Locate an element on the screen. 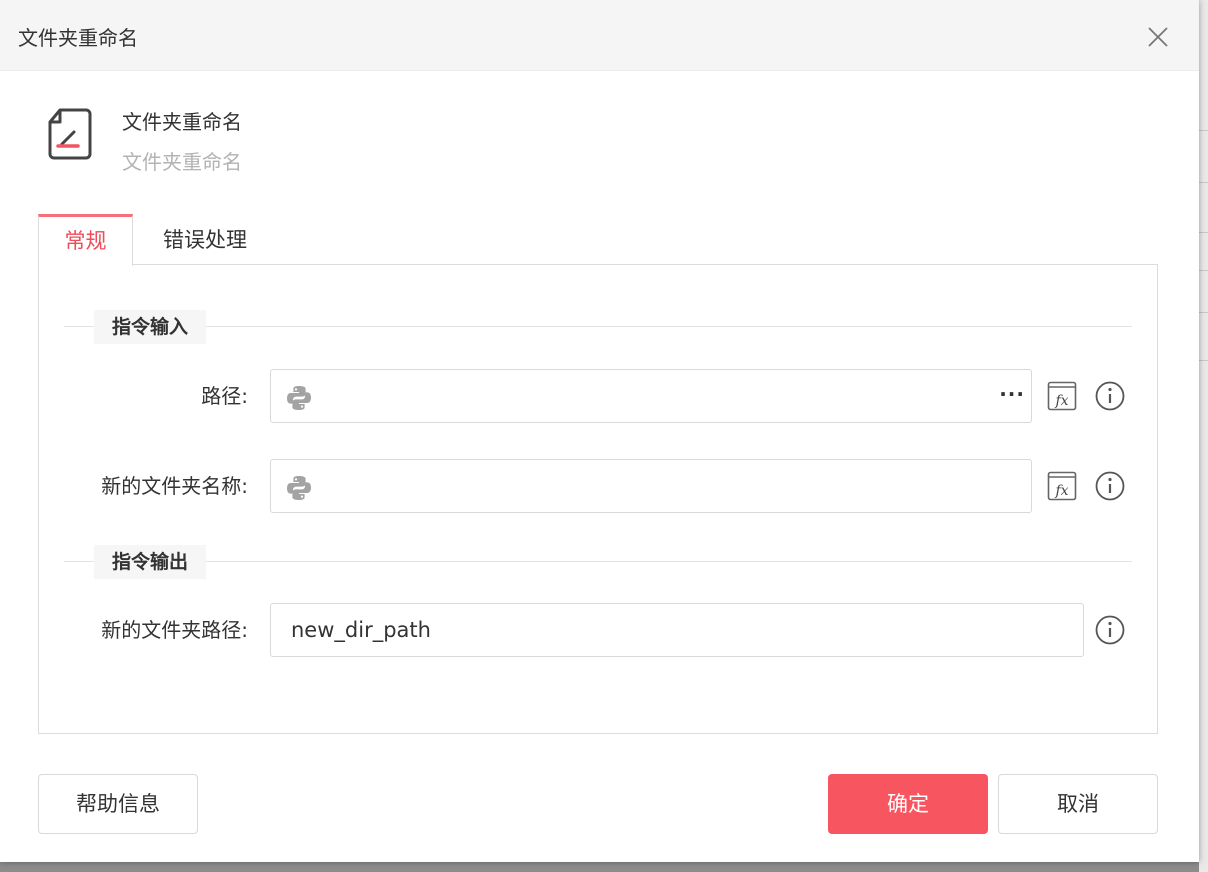  new-path-input: new_dir_path is located at coordinates (677, 630).